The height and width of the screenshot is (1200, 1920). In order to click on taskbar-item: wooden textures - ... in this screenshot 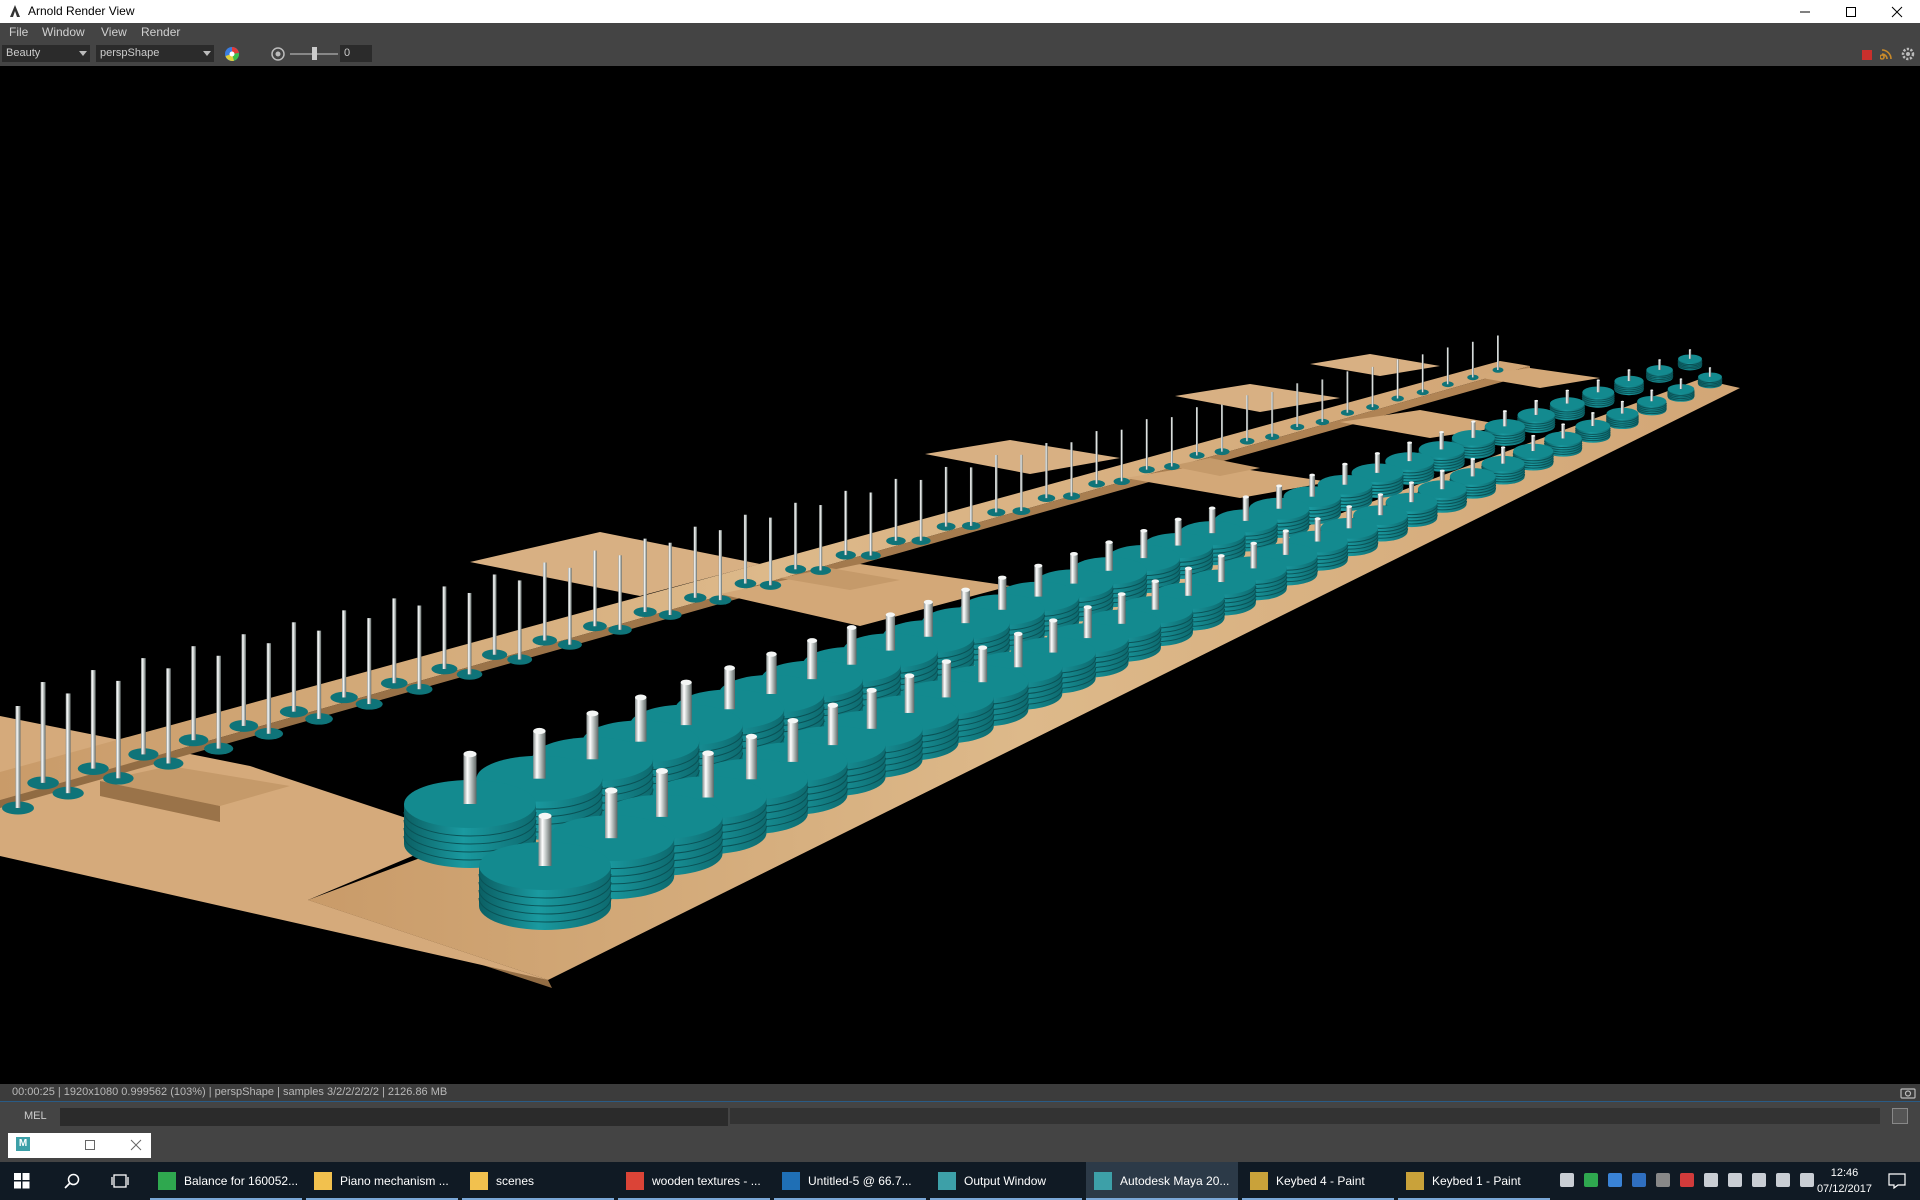, I will do `click(694, 1181)`.